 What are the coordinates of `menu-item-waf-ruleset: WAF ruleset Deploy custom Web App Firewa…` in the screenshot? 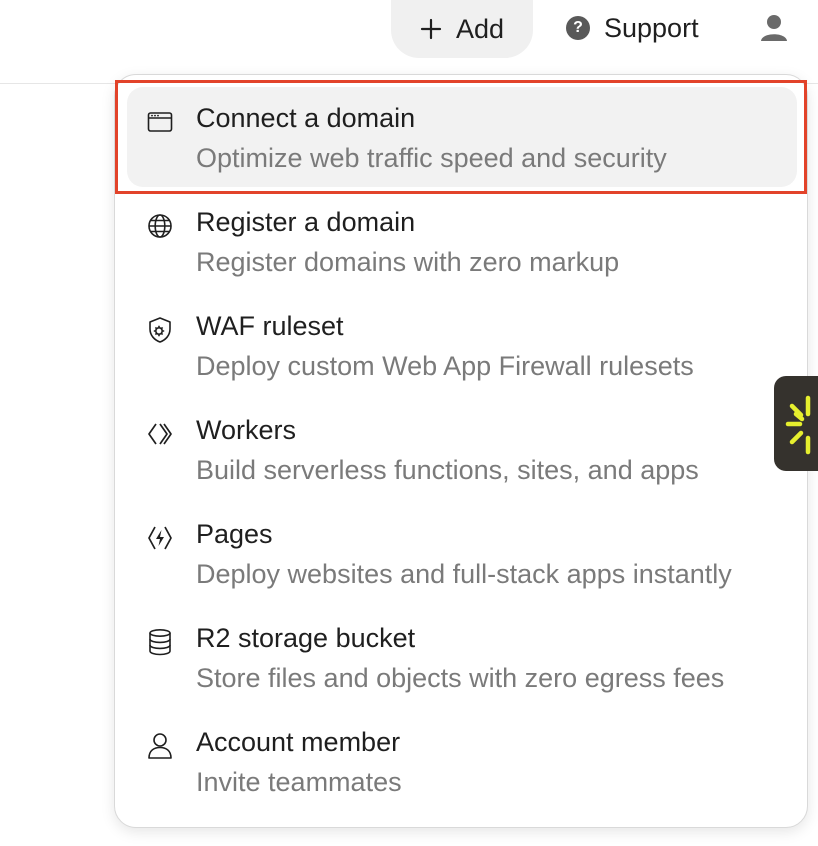 It's located at (462, 345).